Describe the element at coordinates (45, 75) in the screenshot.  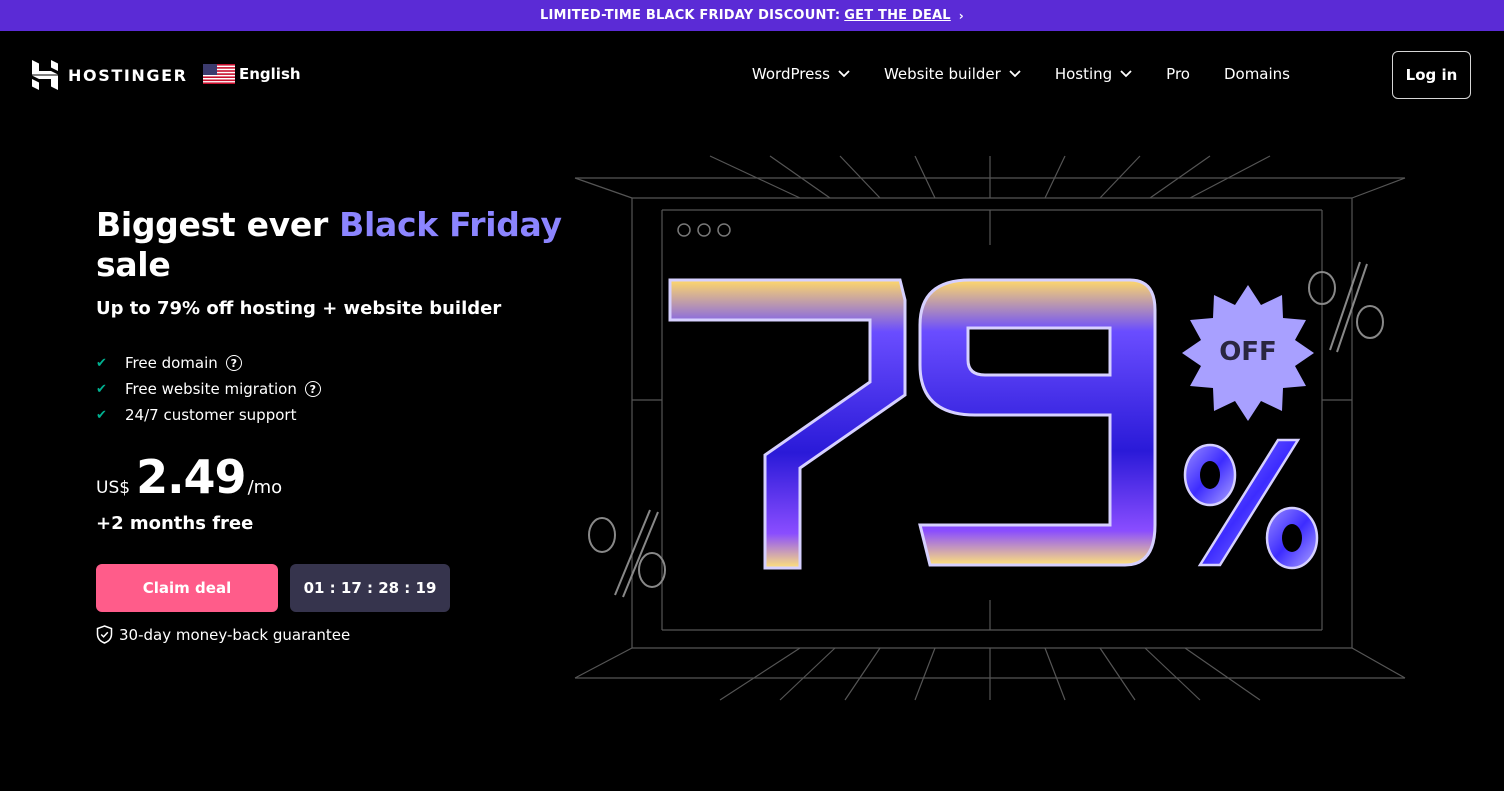
I see `hostinger-logo-icon` at that location.